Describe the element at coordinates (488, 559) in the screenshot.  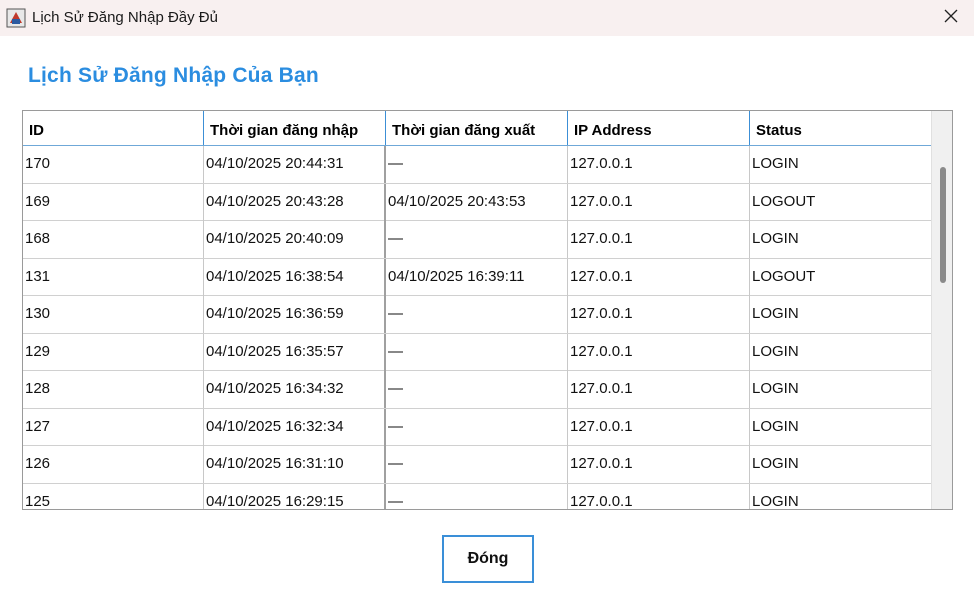
I see `close-dialog-button: Đóng` at that location.